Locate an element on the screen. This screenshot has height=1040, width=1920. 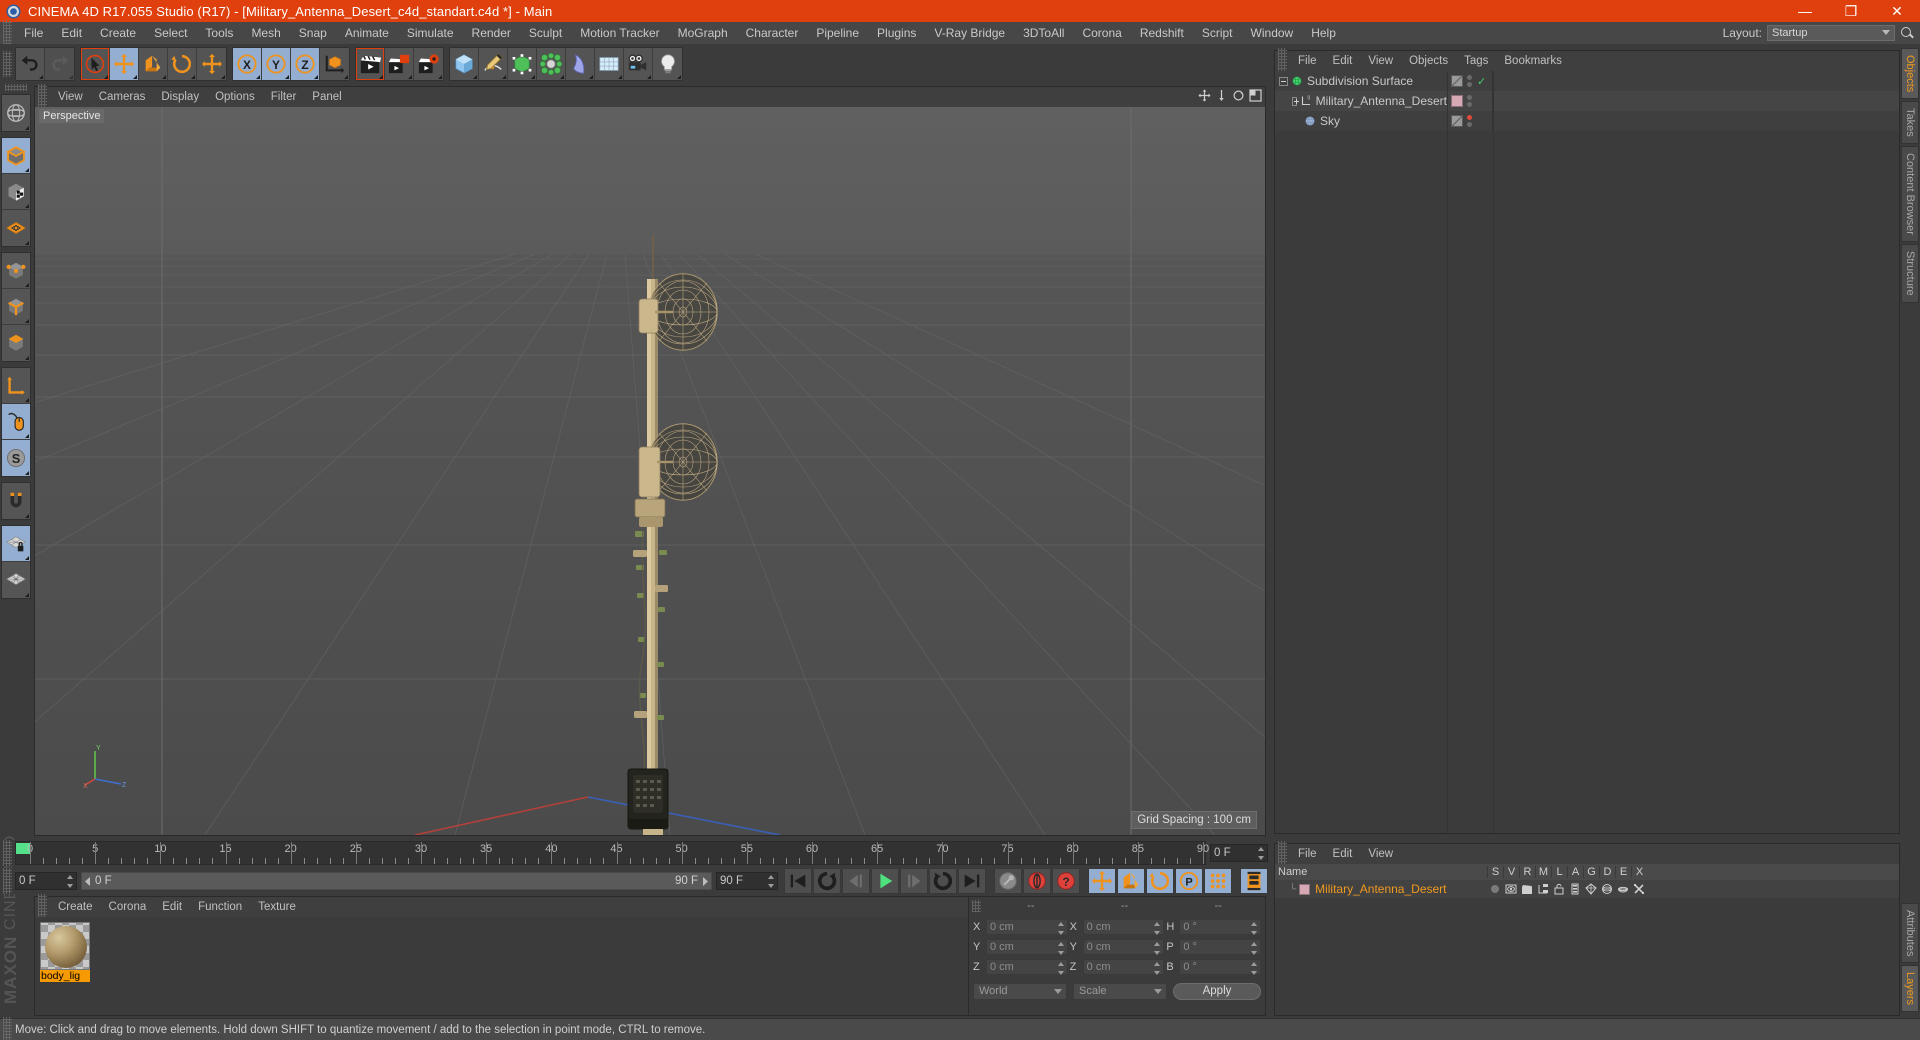
rail-tab-layers: Layers is located at coordinates (1910, 988).